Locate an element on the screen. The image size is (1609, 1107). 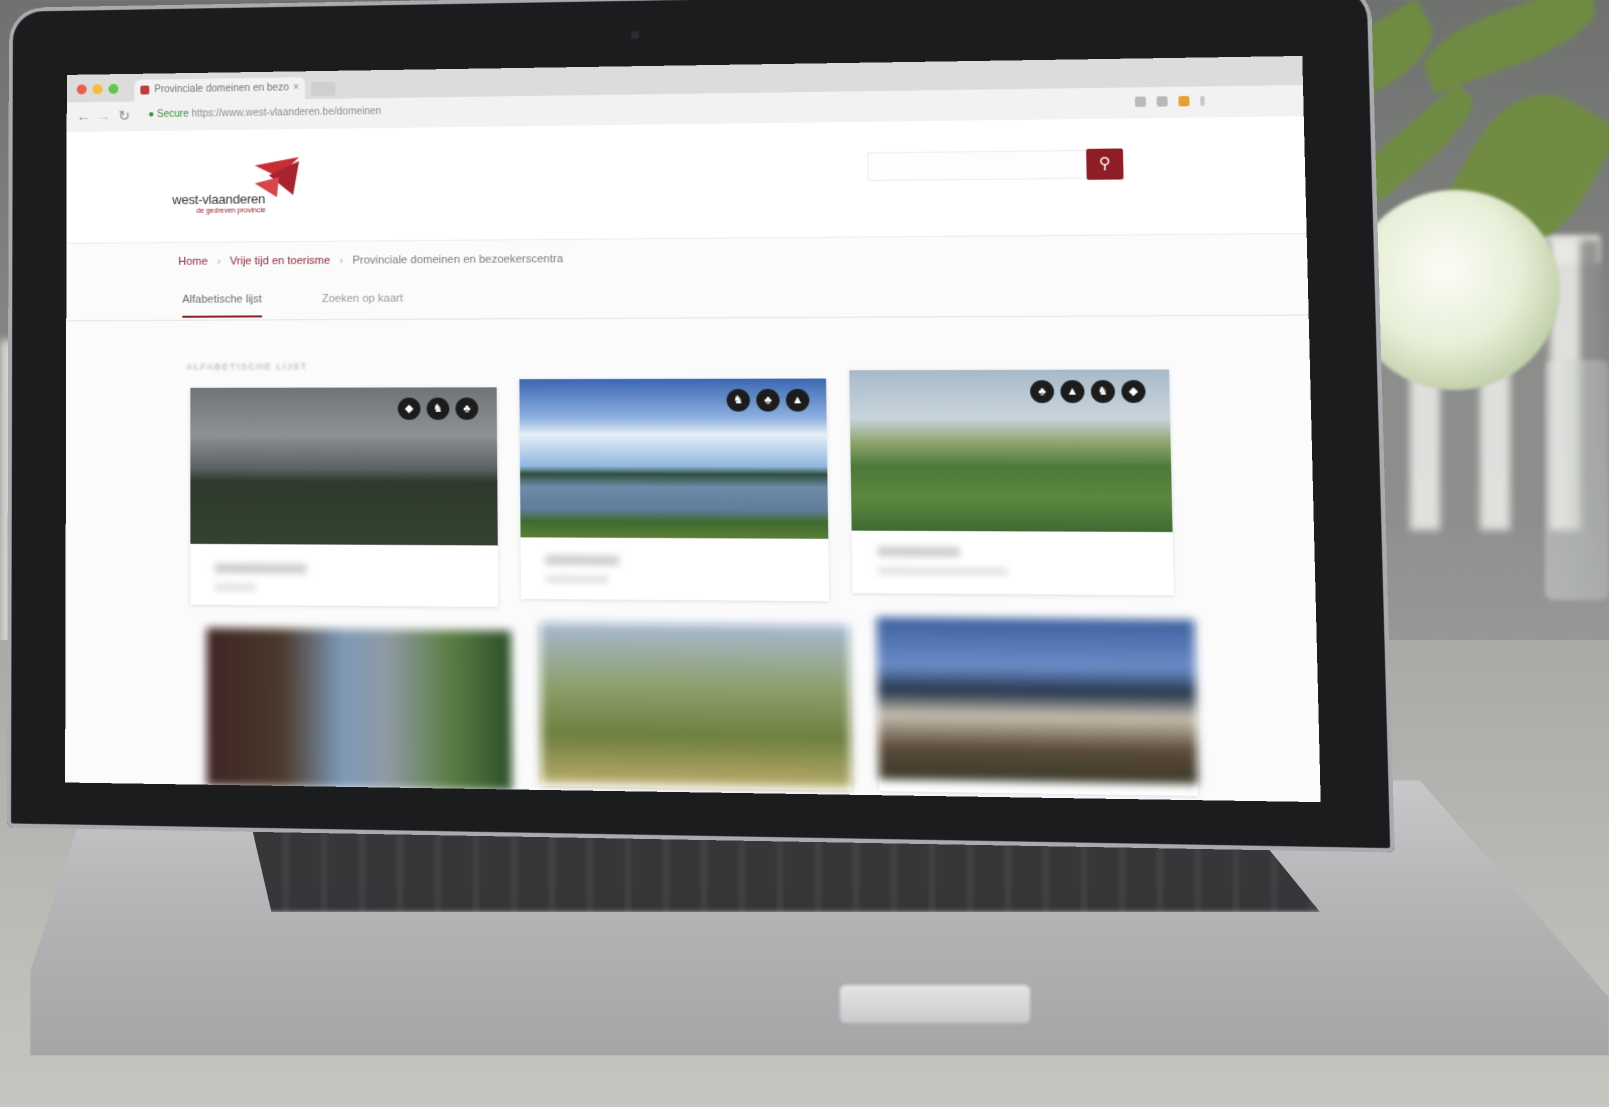
search-icon: ⚲ is located at coordinates (1105, 164).